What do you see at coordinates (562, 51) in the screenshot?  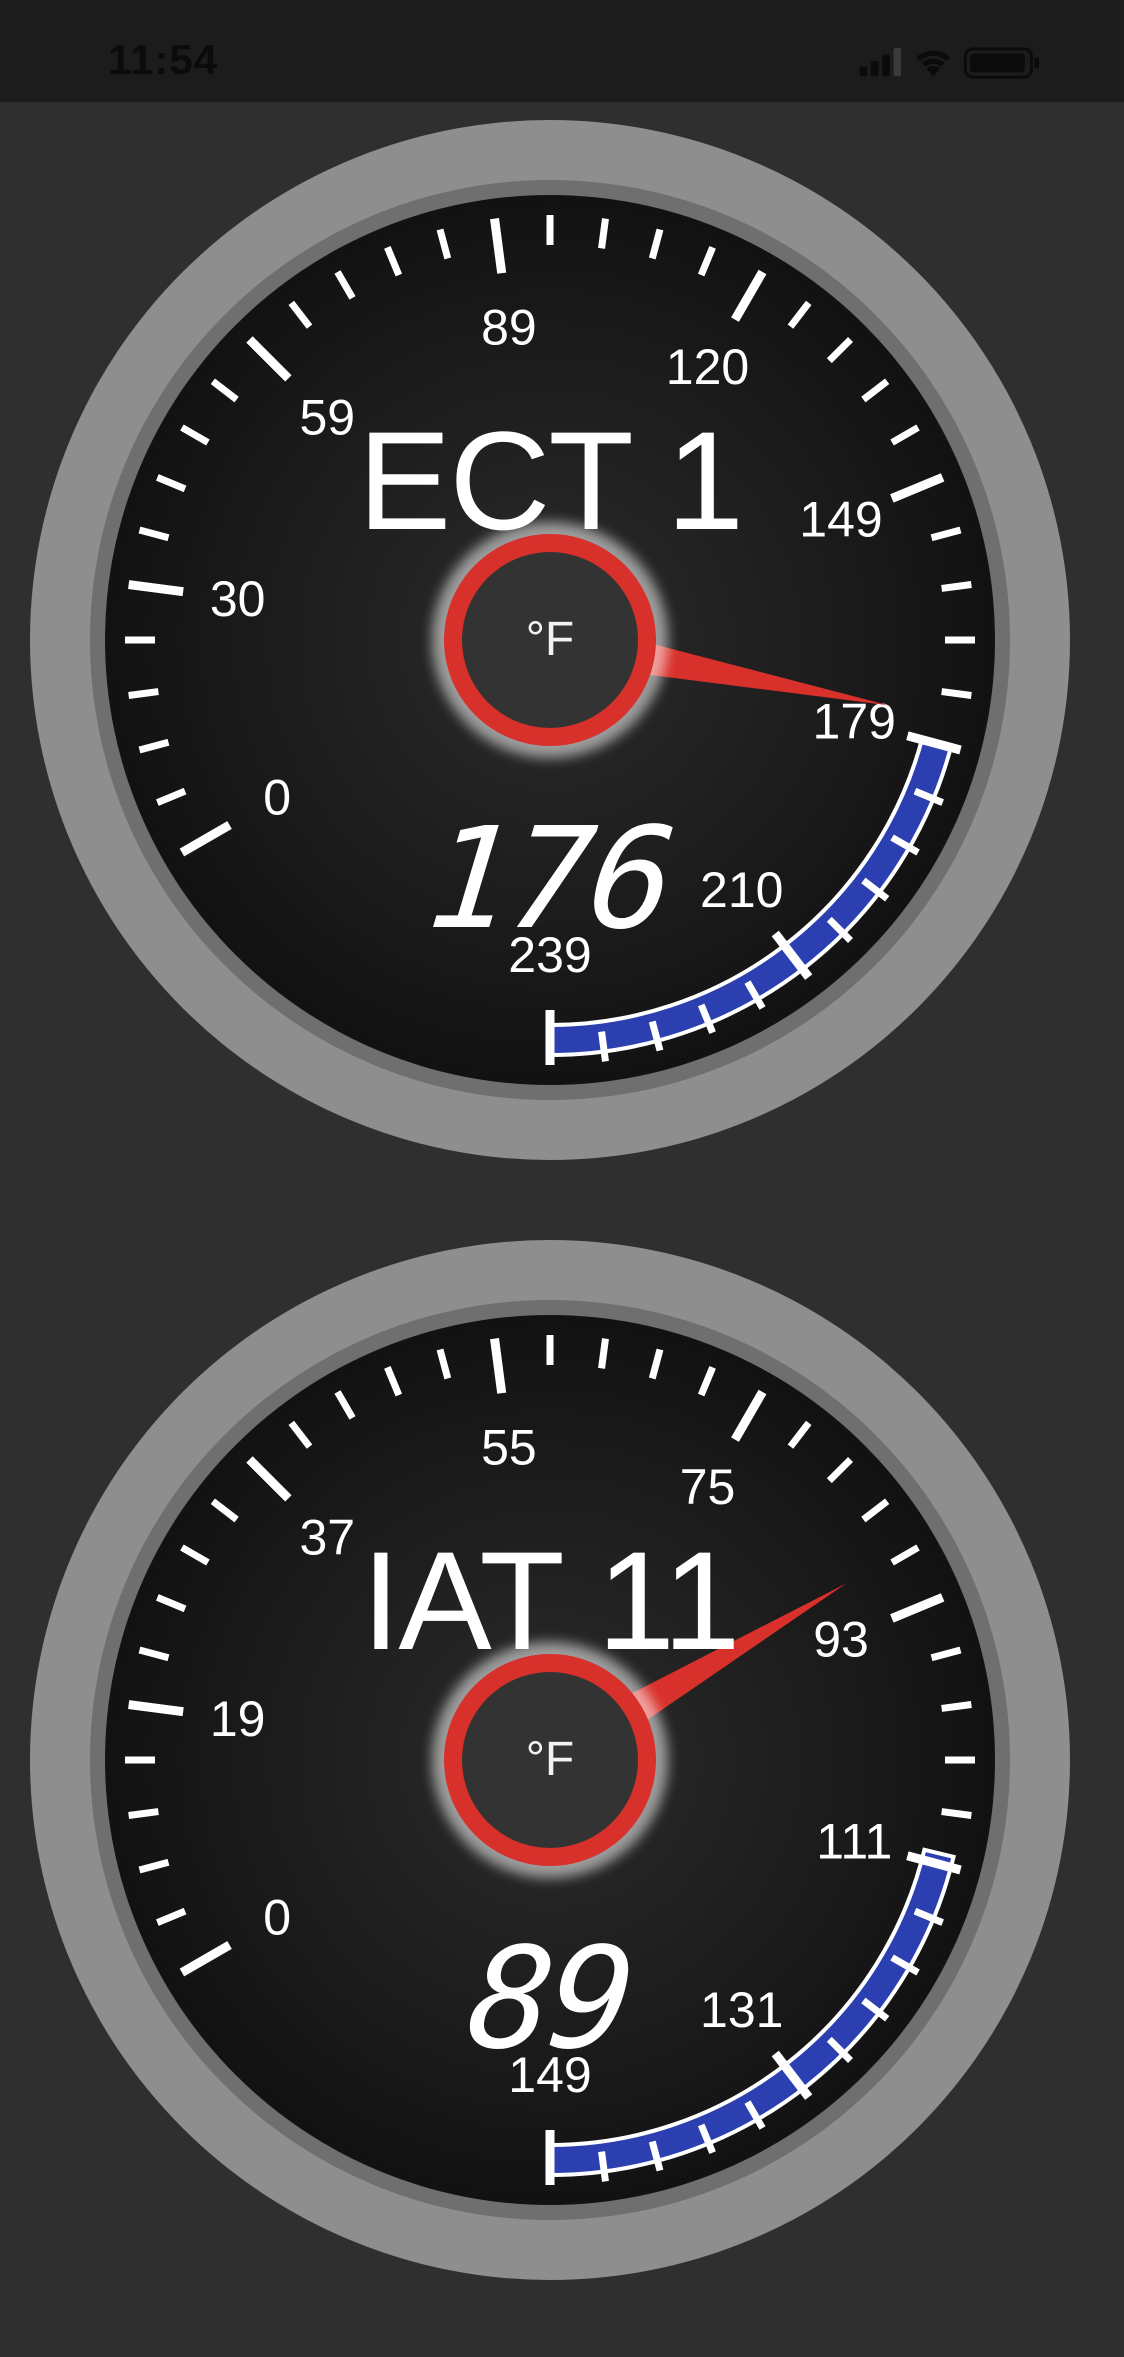 I see `status-bar: 11:54` at bounding box center [562, 51].